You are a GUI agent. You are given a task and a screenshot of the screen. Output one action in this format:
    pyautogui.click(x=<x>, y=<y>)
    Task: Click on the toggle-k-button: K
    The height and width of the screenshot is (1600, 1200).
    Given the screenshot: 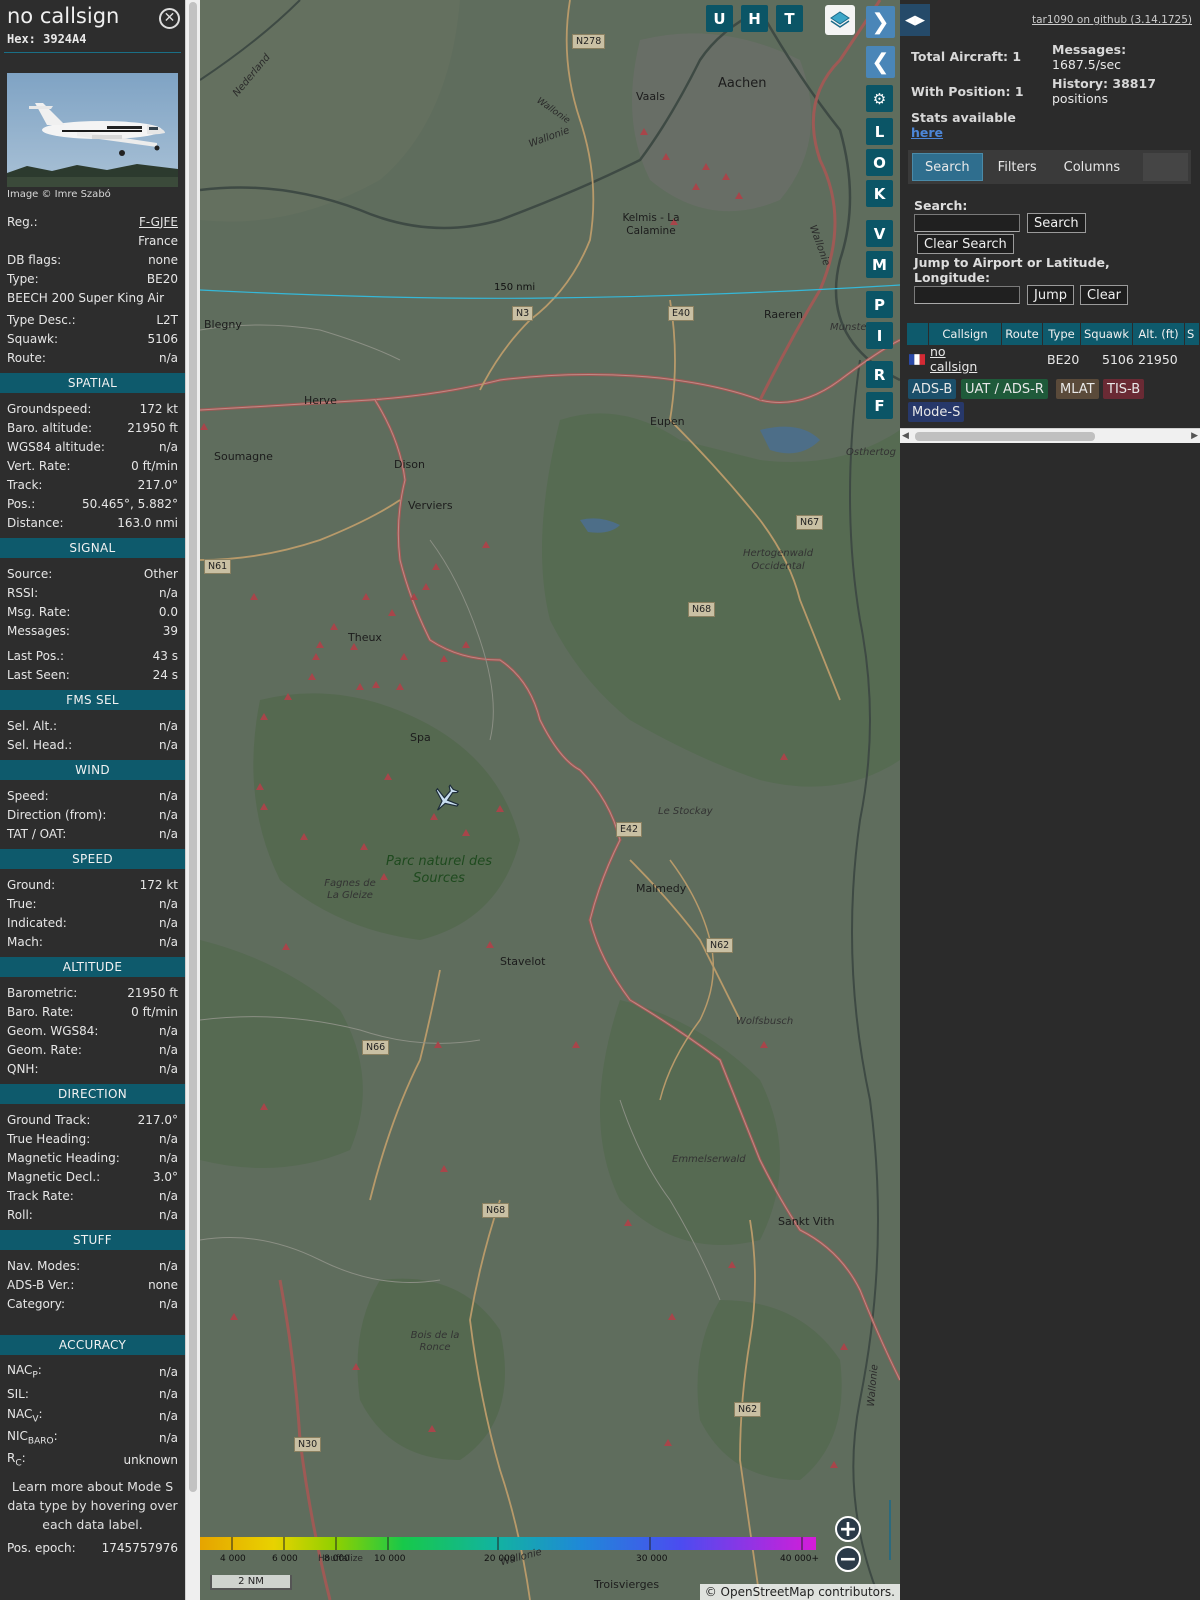 What is the action you would take?
    pyautogui.click(x=879, y=193)
    